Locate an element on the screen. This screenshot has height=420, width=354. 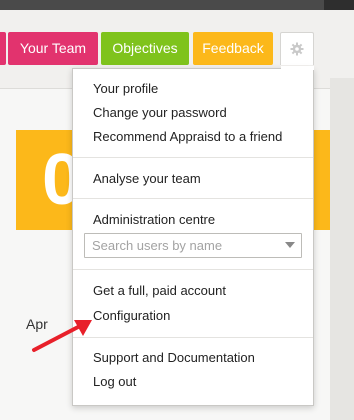
stat-card-right is located at coordinates (322, 180).